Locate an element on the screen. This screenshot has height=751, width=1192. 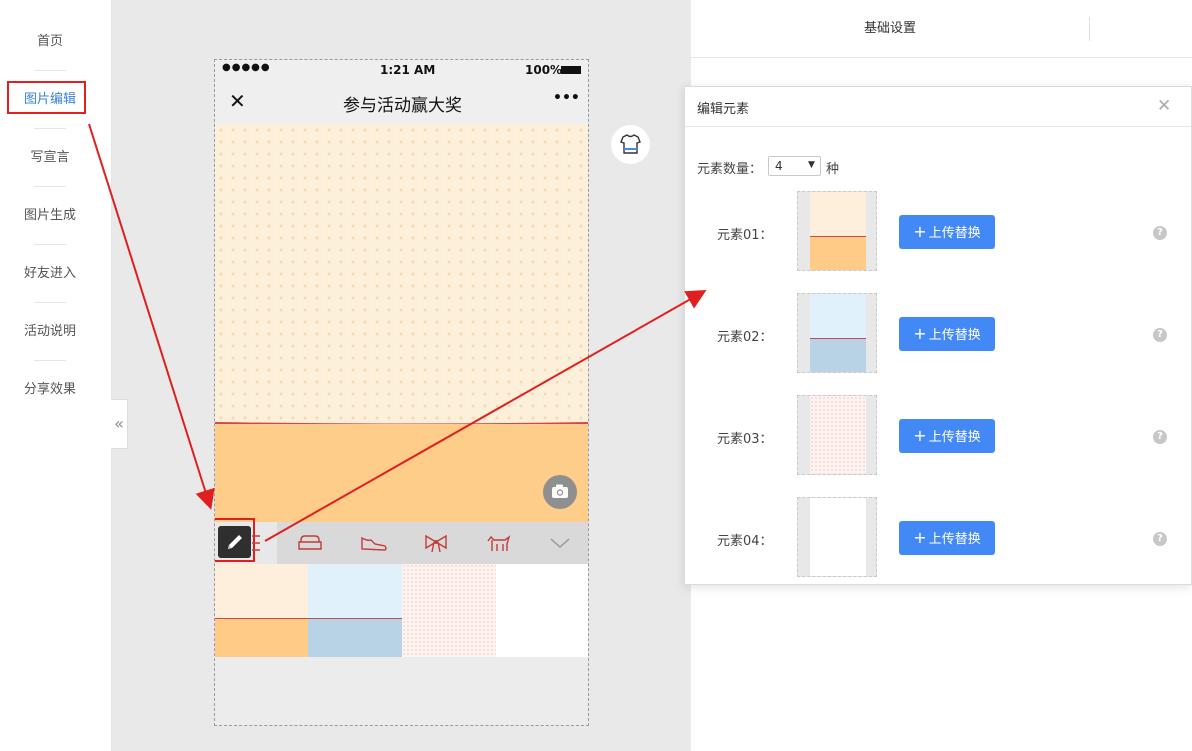
close-icon: ✕ is located at coordinates (1164, 106).